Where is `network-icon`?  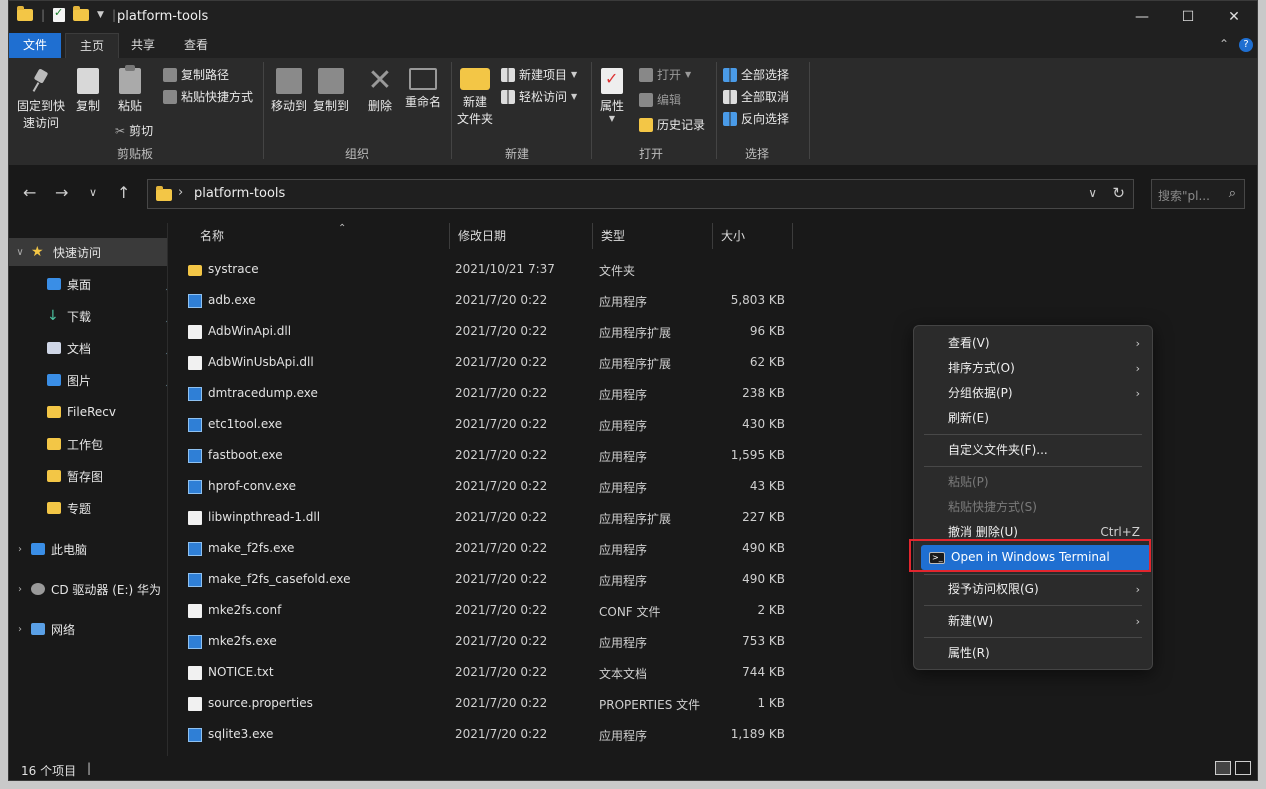
network-icon is located at coordinates (38, 629).